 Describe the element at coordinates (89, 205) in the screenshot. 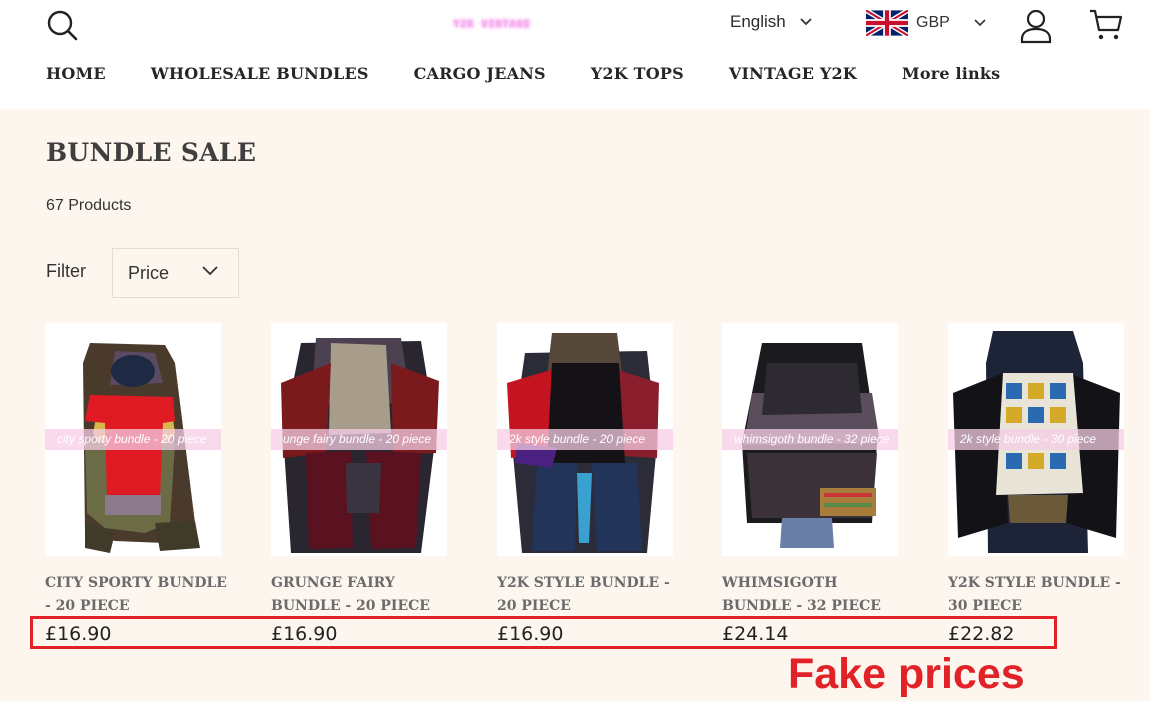

I see `product-count: 67 Products` at that location.